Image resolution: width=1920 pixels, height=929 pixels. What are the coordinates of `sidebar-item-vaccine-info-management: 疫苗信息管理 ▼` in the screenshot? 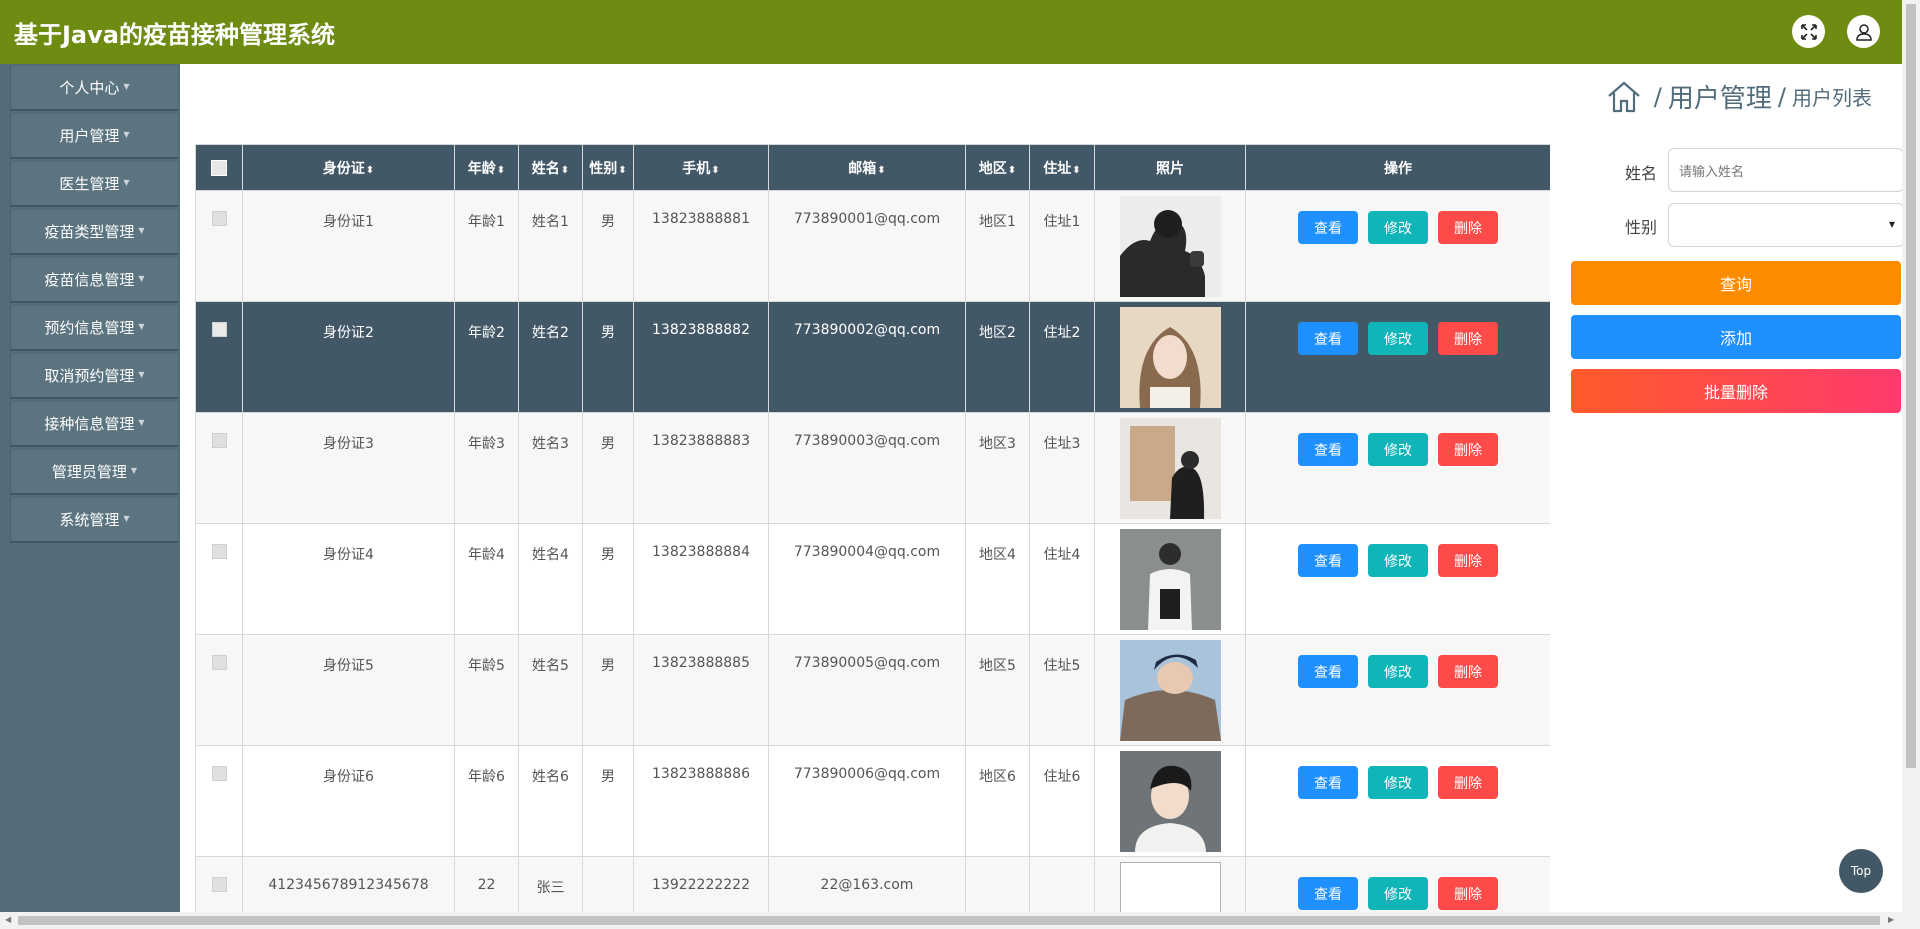 It's located at (94, 280).